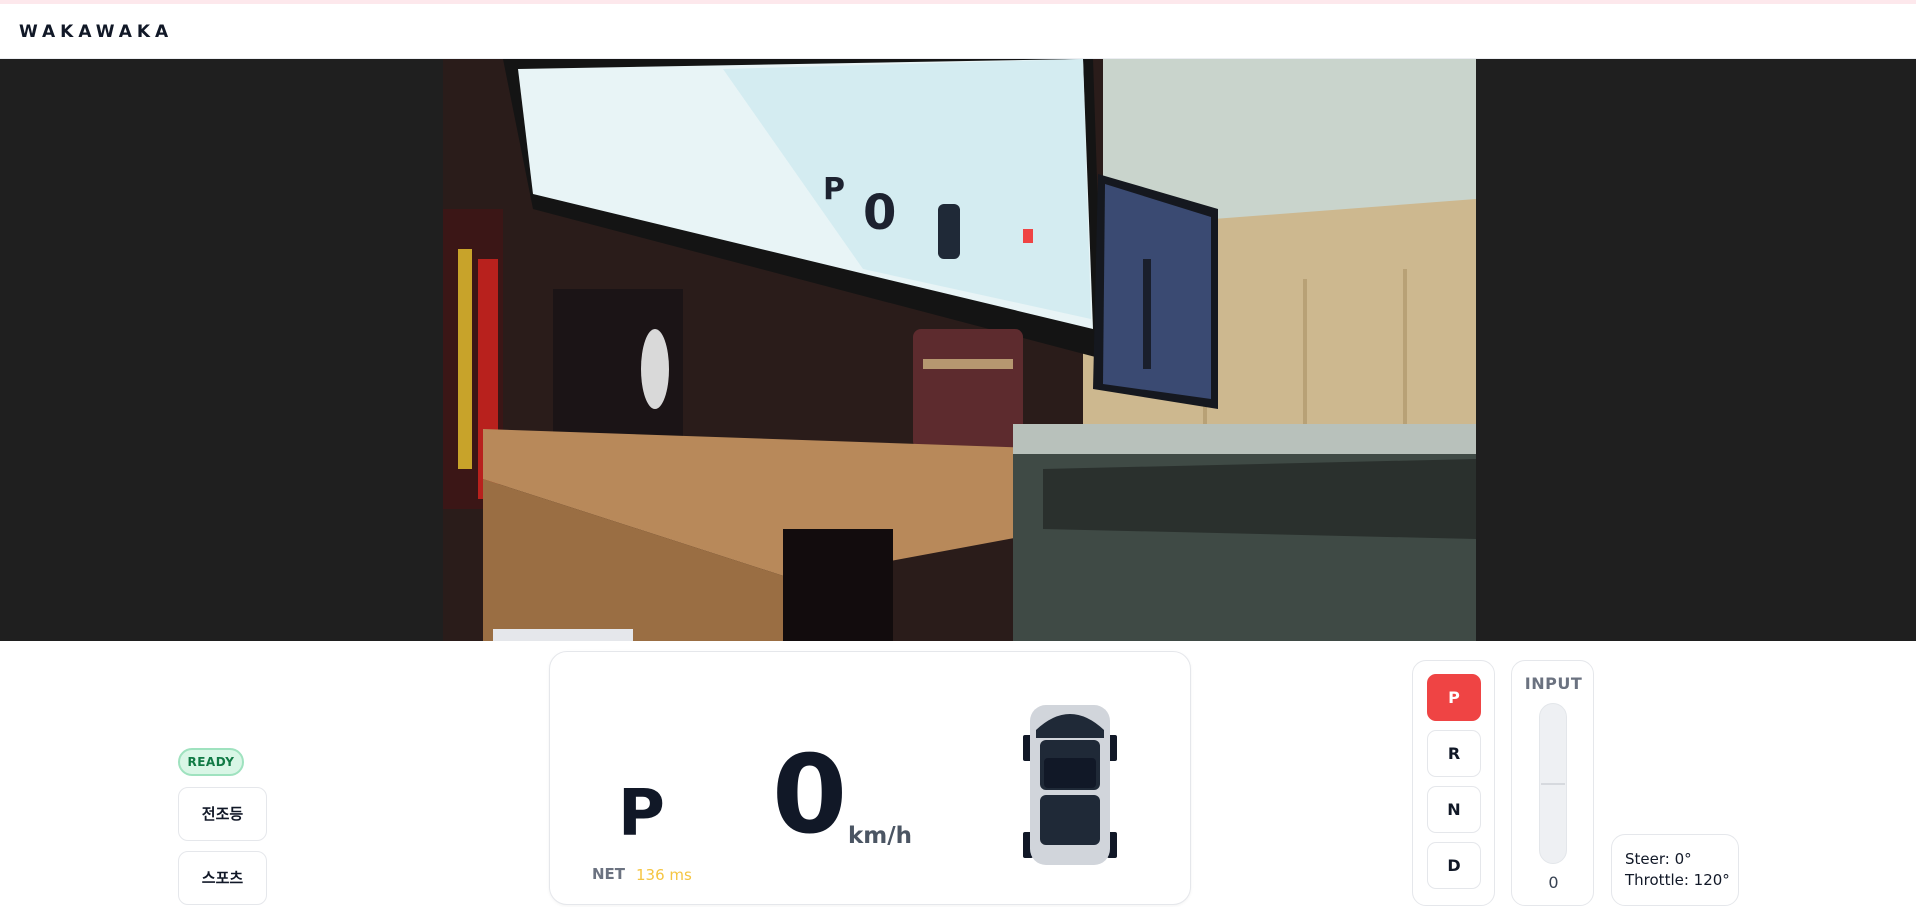 The image size is (1916, 907). What do you see at coordinates (664, 875) in the screenshot?
I see `net-latency: 136 ms` at bounding box center [664, 875].